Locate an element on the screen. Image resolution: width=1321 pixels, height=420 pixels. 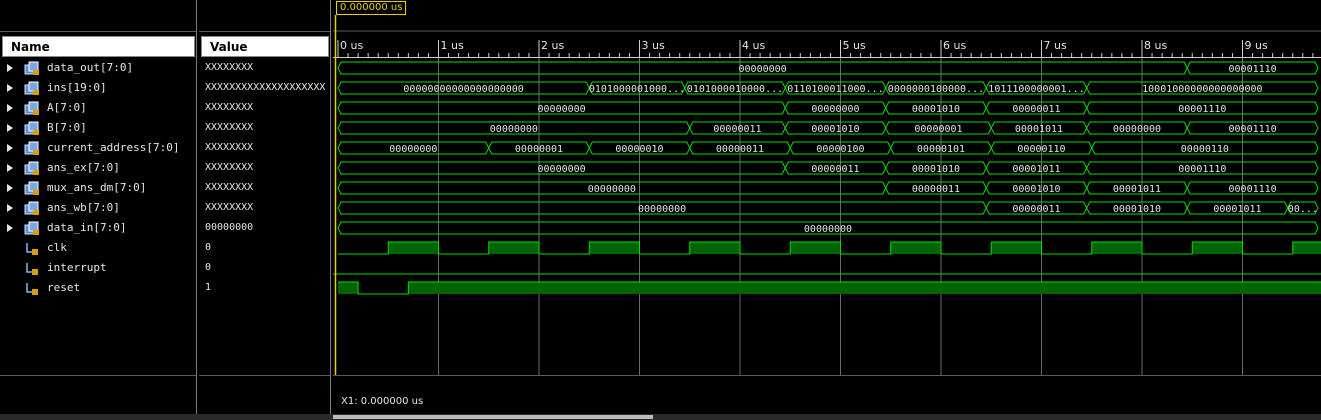
tick-label: 5 us is located at coordinates (854, 45).